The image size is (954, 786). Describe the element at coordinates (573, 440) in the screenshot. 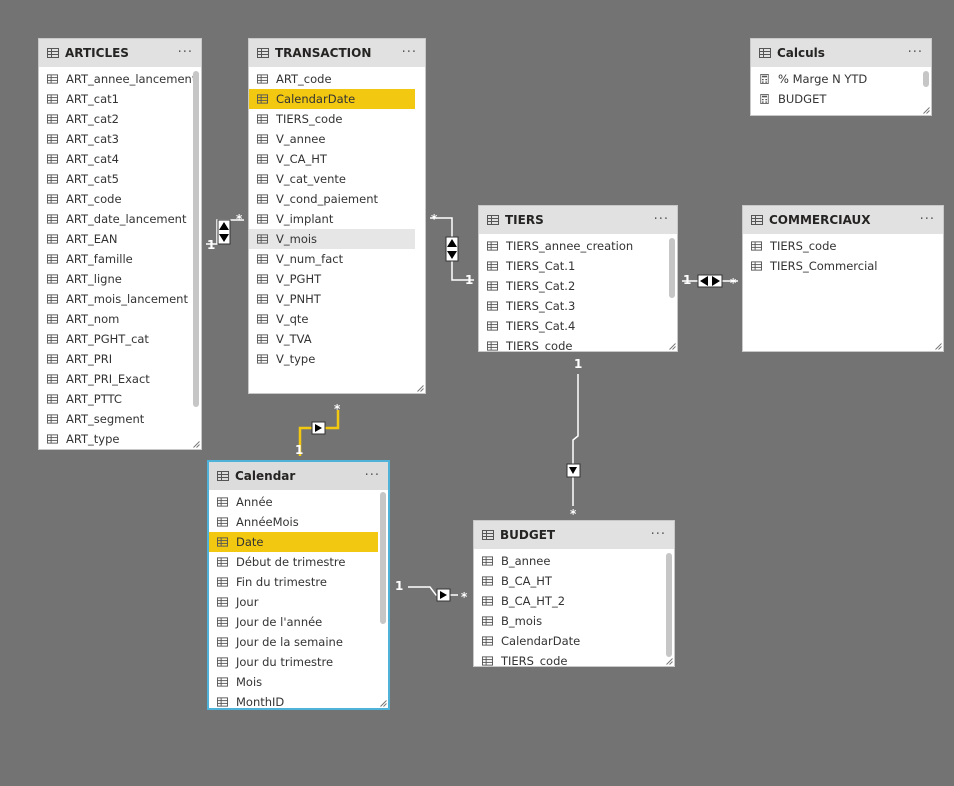

I see `relationship-tiers-budget` at that location.